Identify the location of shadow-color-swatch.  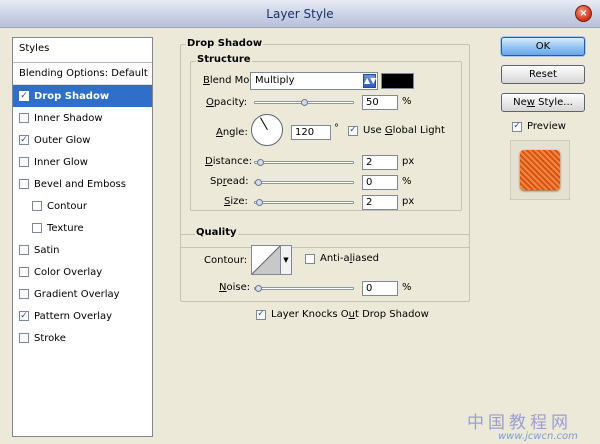
(397, 81).